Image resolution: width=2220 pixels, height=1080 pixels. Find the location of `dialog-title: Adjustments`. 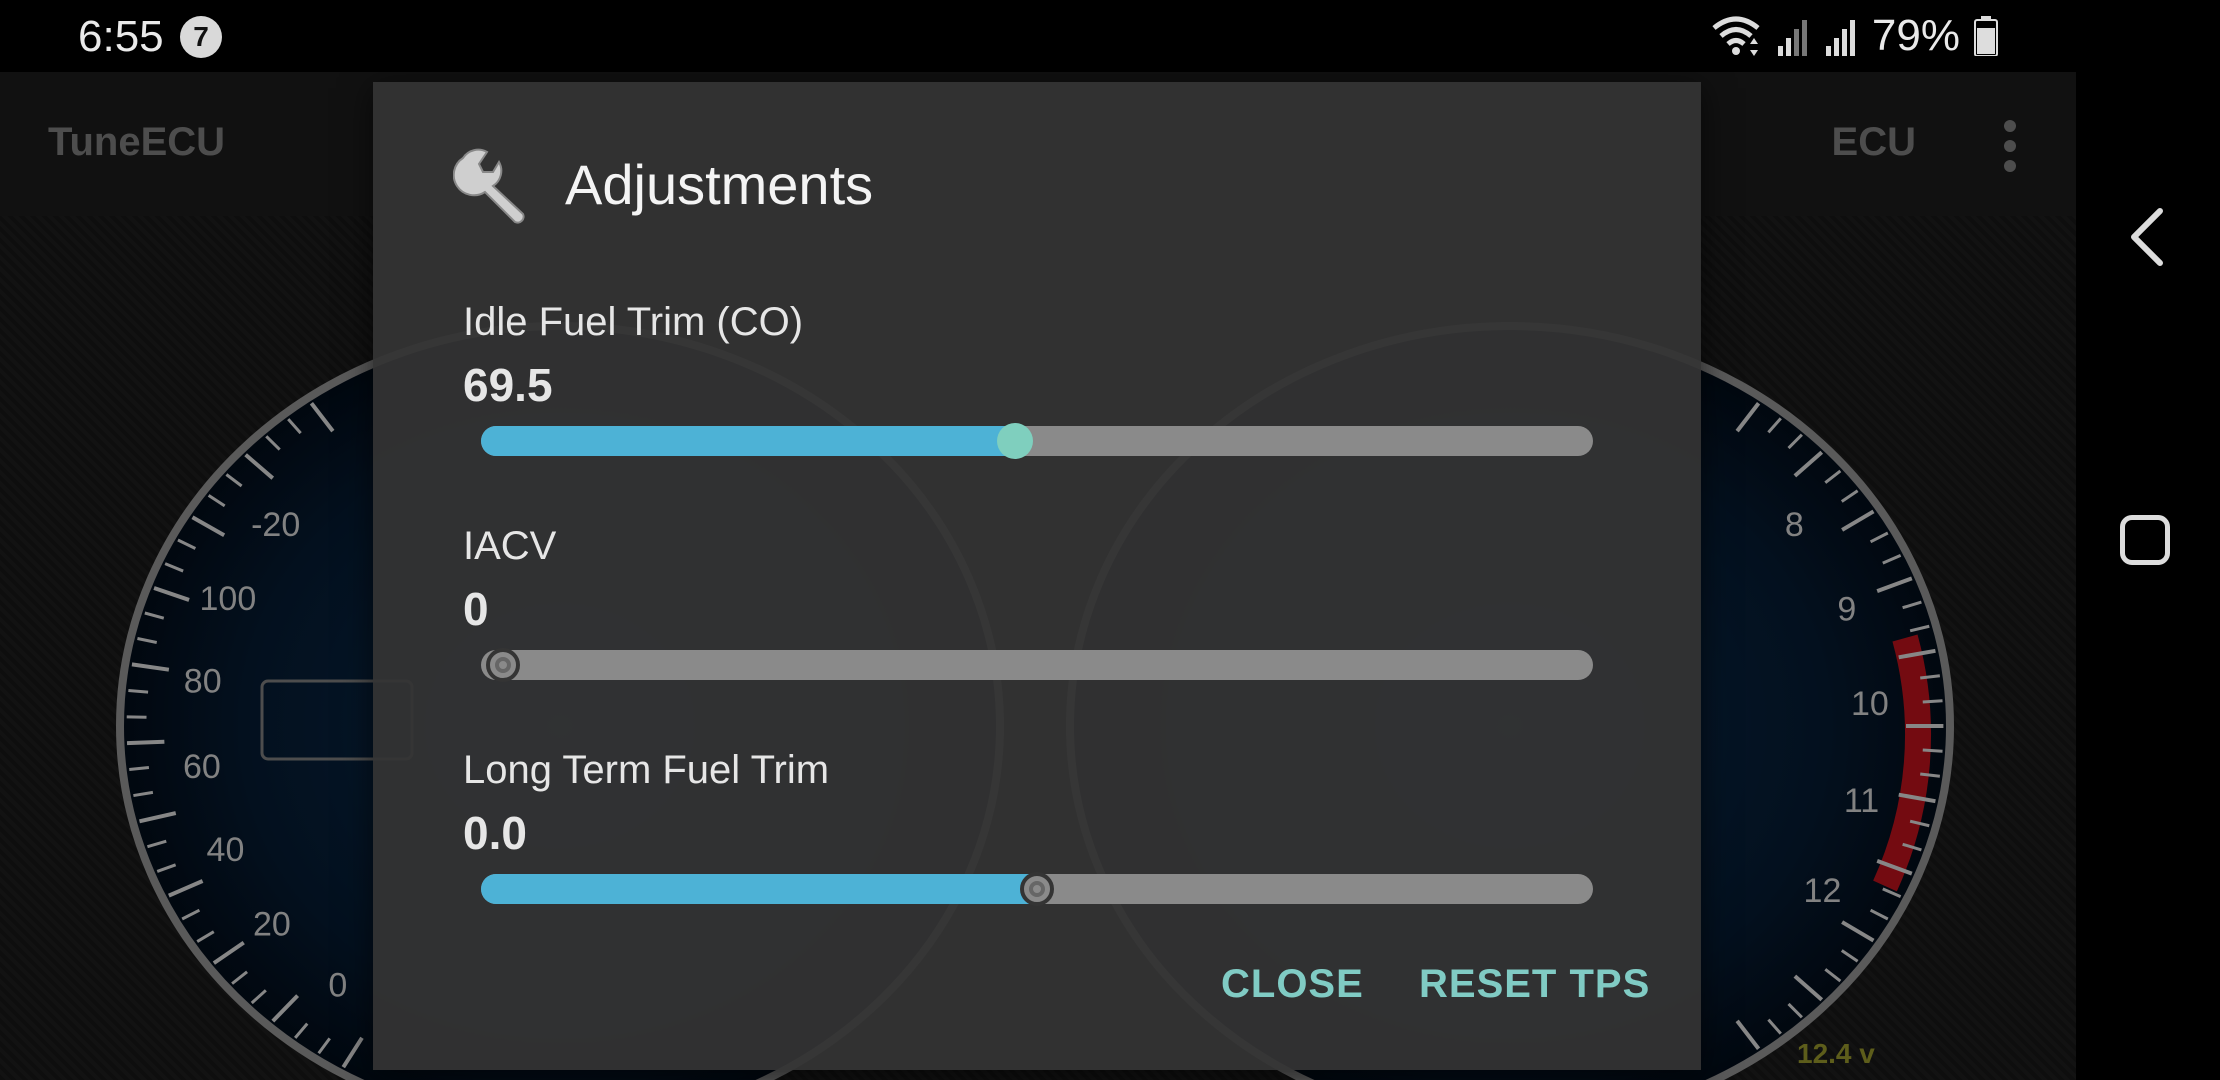

dialog-title: Adjustments is located at coordinates (719, 184).